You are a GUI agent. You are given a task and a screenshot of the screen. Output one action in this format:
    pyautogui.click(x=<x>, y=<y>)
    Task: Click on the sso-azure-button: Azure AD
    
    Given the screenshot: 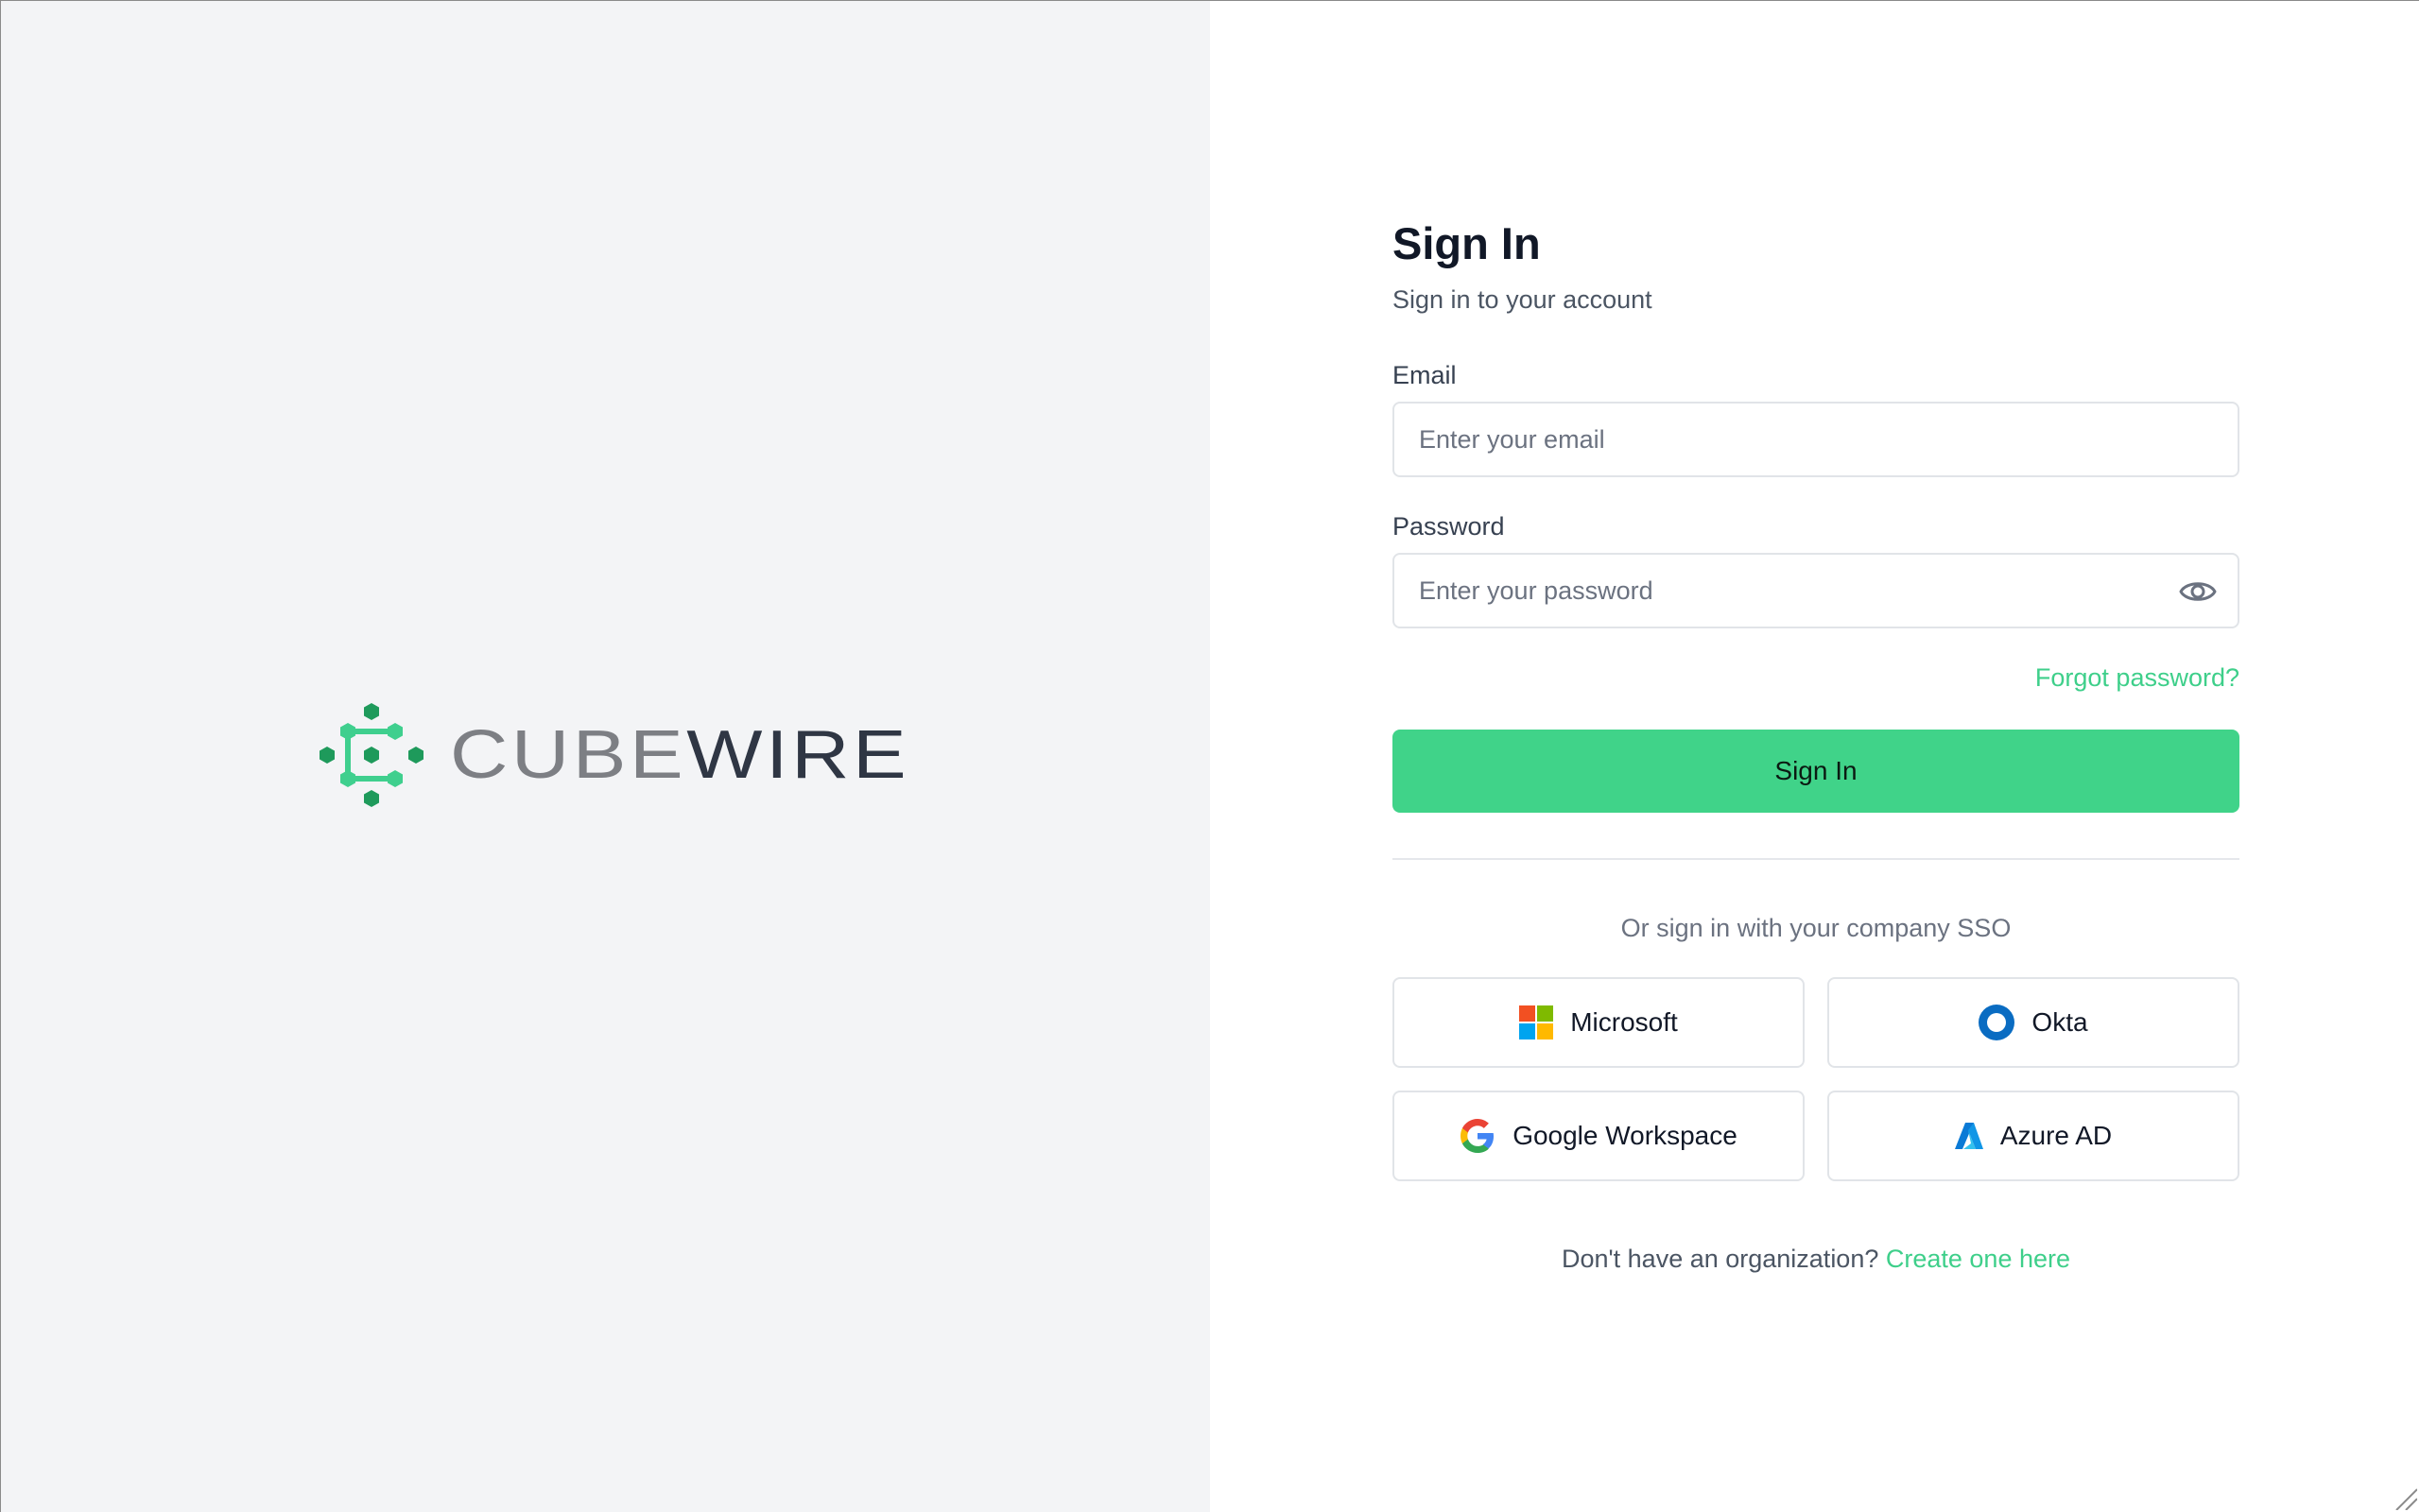 What is the action you would take?
    pyautogui.click(x=2033, y=1136)
    